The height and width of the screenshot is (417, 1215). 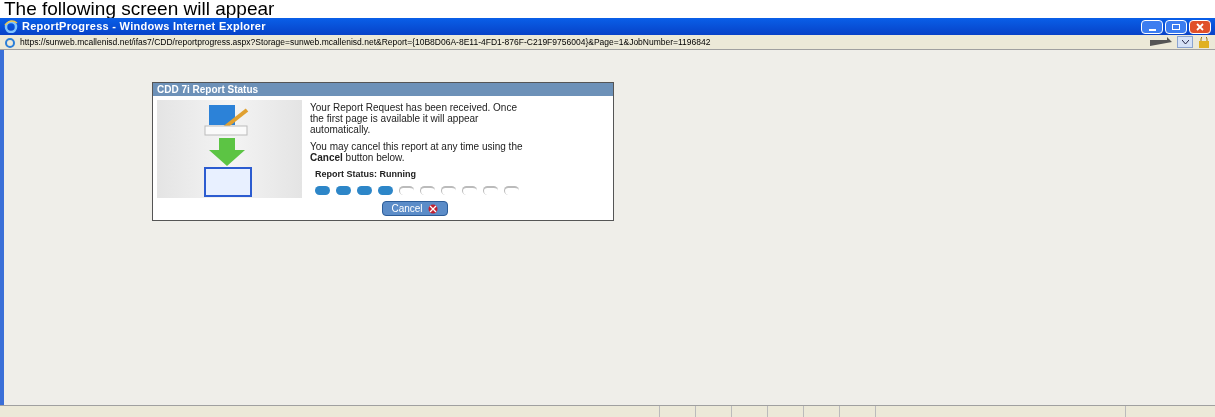 I want to click on close-button, so click(x=1200, y=26).